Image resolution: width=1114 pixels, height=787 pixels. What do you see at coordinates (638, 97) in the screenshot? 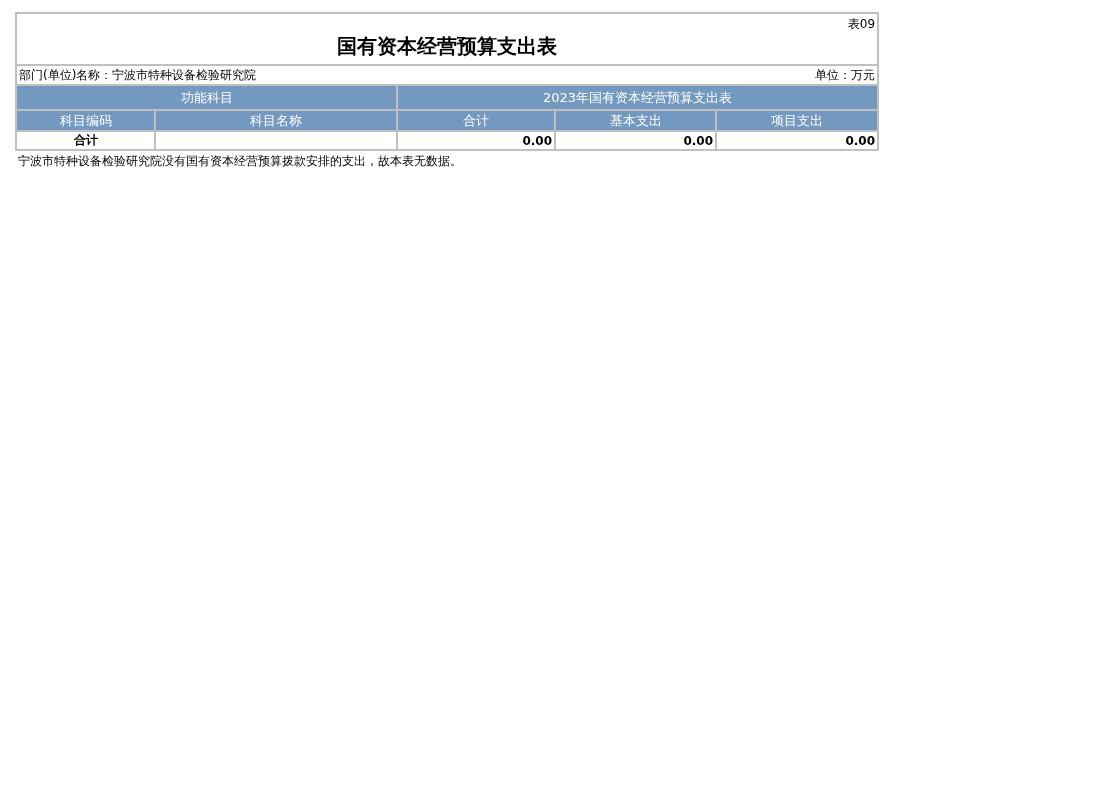
I see `column-group-header: 2023年国有资本经营预算支出表` at bounding box center [638, 97].